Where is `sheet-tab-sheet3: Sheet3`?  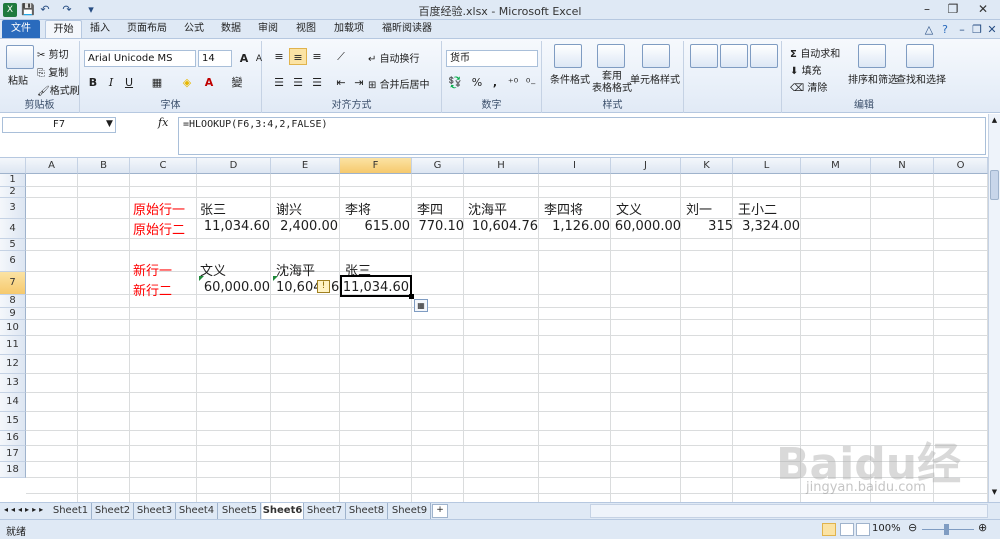 sheet-tab-sheet3: Sheet3 is located at coordinates (155, 511).